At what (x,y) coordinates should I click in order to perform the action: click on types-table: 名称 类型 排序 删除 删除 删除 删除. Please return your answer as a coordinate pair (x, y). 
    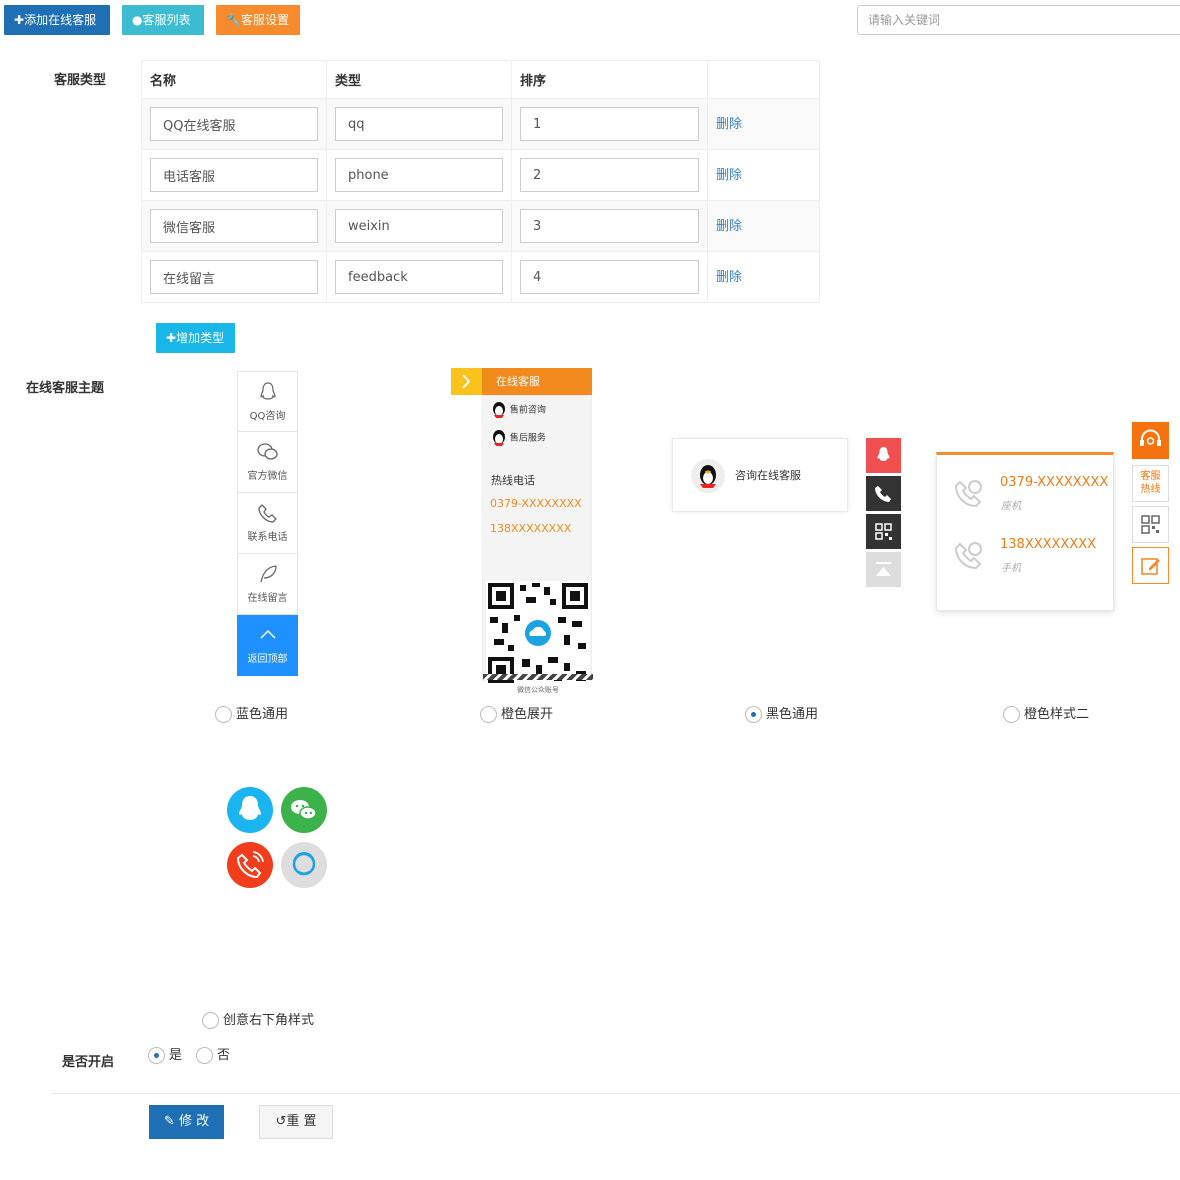
    Looking at the image, I should click on (480, 181).